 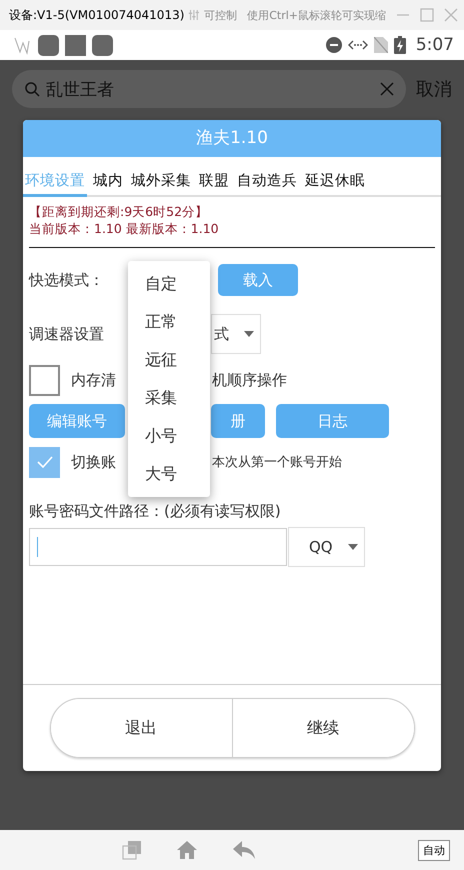 What do you see at coordinates (400, 45) in the screenshot?
I see `battery-icon` at bounding box center [400, 45].